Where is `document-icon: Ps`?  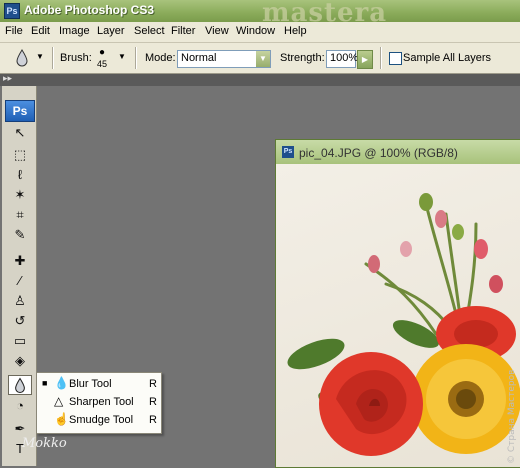 document-icon: Ps is located at coordinates (288, 152).